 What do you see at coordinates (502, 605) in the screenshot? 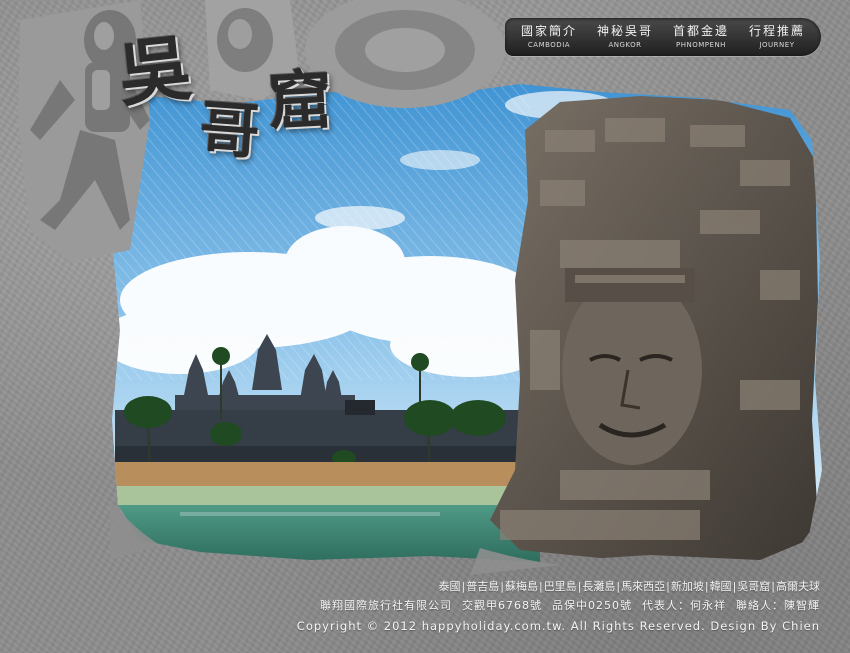
I see `license-number: 交觀甲6768號` at bounding box center [502, 605].